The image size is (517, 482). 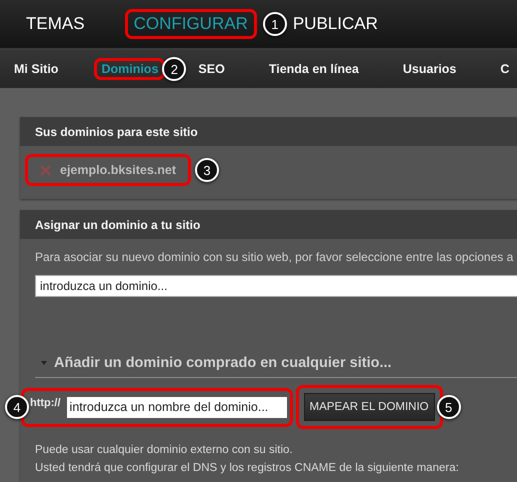 I want to click on sub-nav-tab: Tienda en línea, so click(x=313, y=69).